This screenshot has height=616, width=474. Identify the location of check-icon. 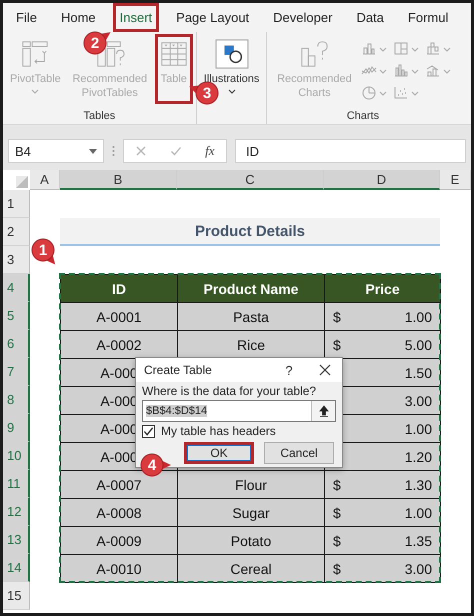
(176, 151).